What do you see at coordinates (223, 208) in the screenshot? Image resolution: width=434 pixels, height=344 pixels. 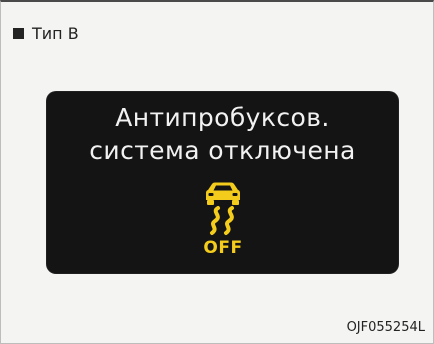 I see `traction-control-off-icon` at bounding box center [223, 208].